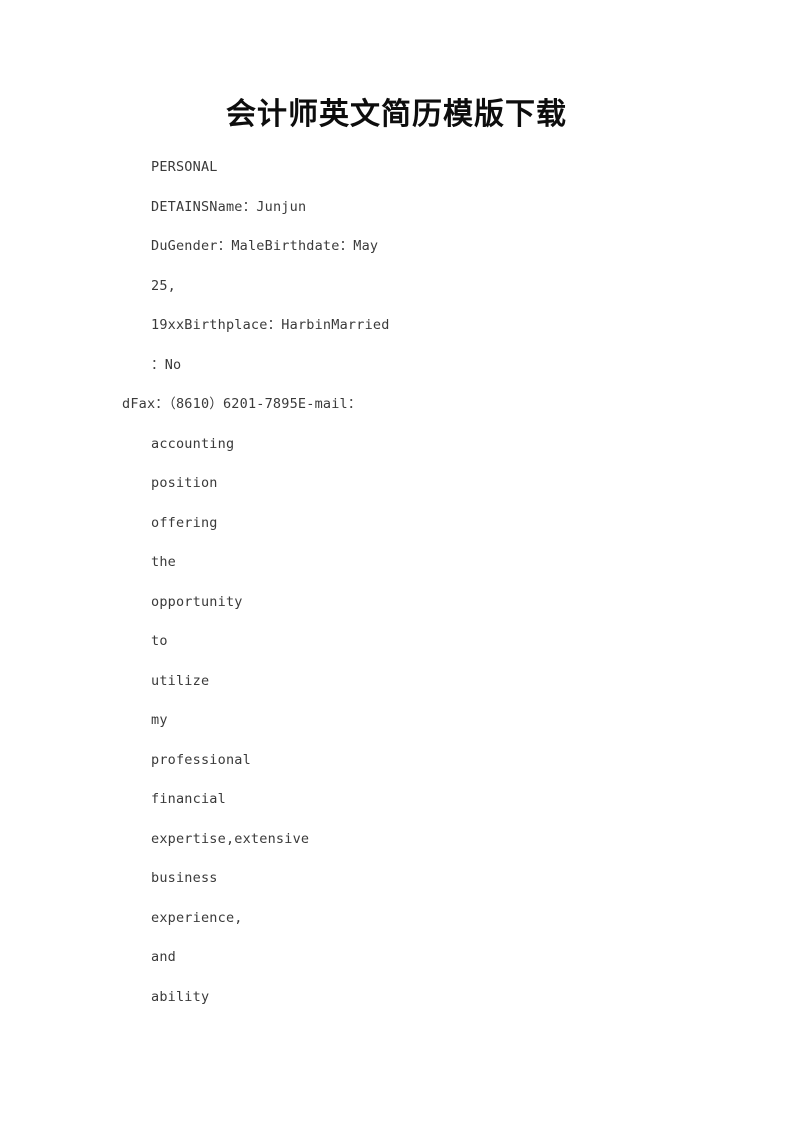 This screenshot has width=793, height=1122. I want to click on document-text-line: offering, so click(396, 533).